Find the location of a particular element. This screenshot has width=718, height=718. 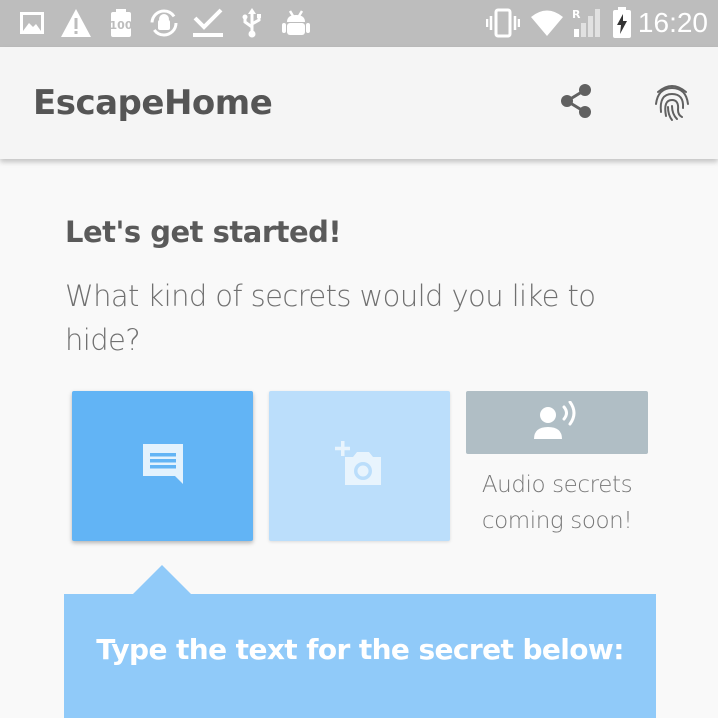

audio-secret-button is located at coordinates (557, 422).